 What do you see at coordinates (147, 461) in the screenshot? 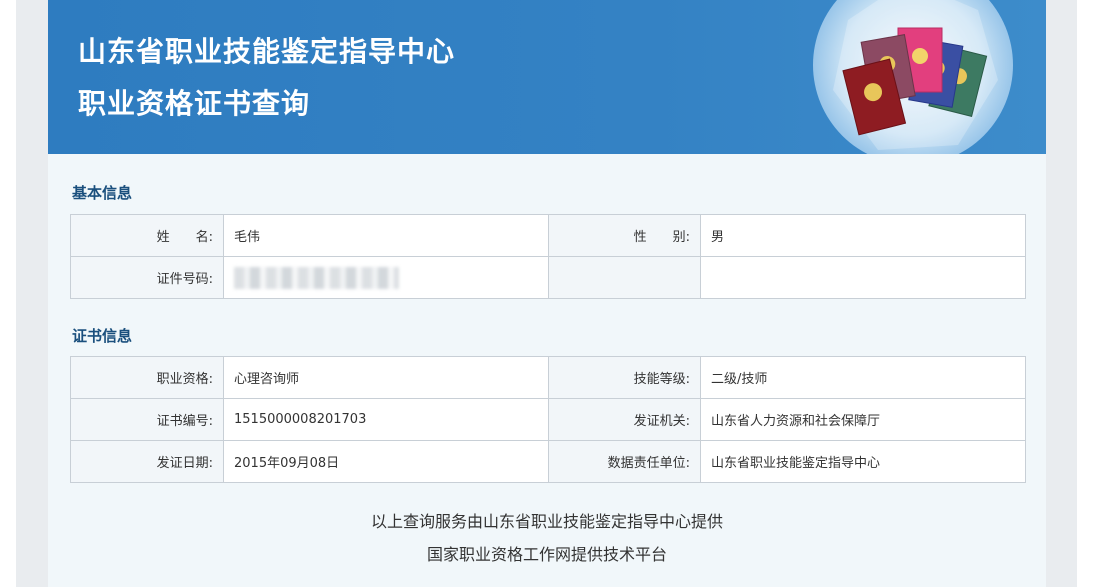
I see `issue-date-label: 发证日期:` at bounding box center [147, 461].